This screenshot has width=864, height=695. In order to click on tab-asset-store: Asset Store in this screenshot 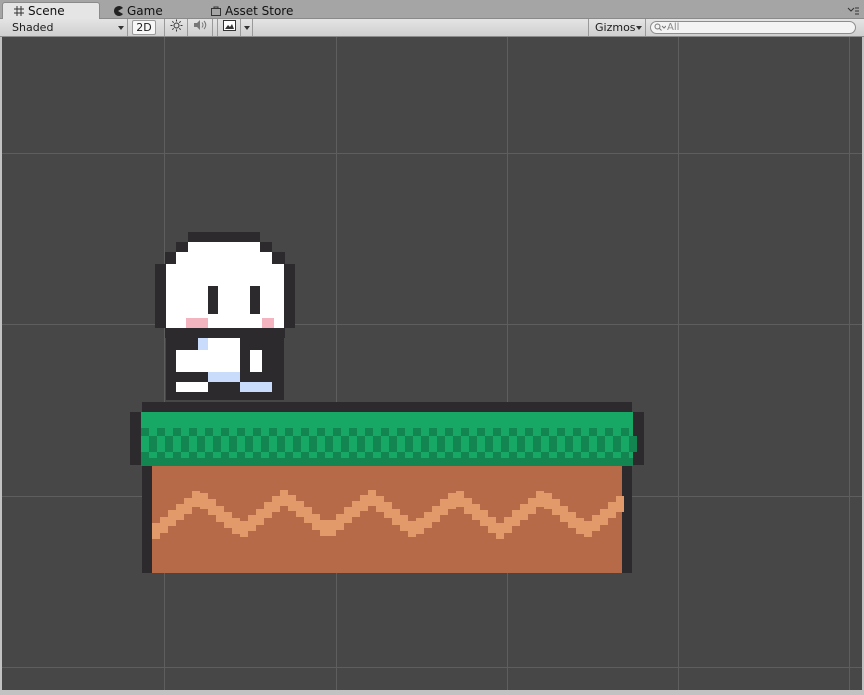, I will do `click(255, 10)`.